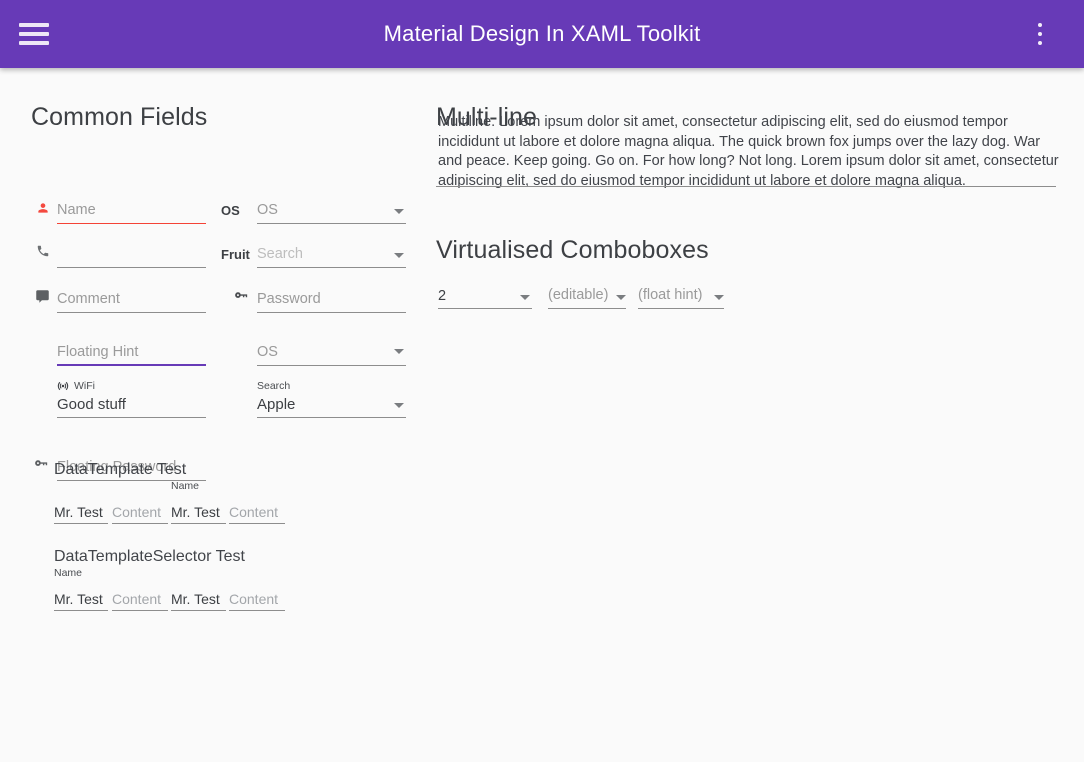 This screenshot has width=1084, height=762. I want to click on os-combobox: OS OS, so click(313, 210).